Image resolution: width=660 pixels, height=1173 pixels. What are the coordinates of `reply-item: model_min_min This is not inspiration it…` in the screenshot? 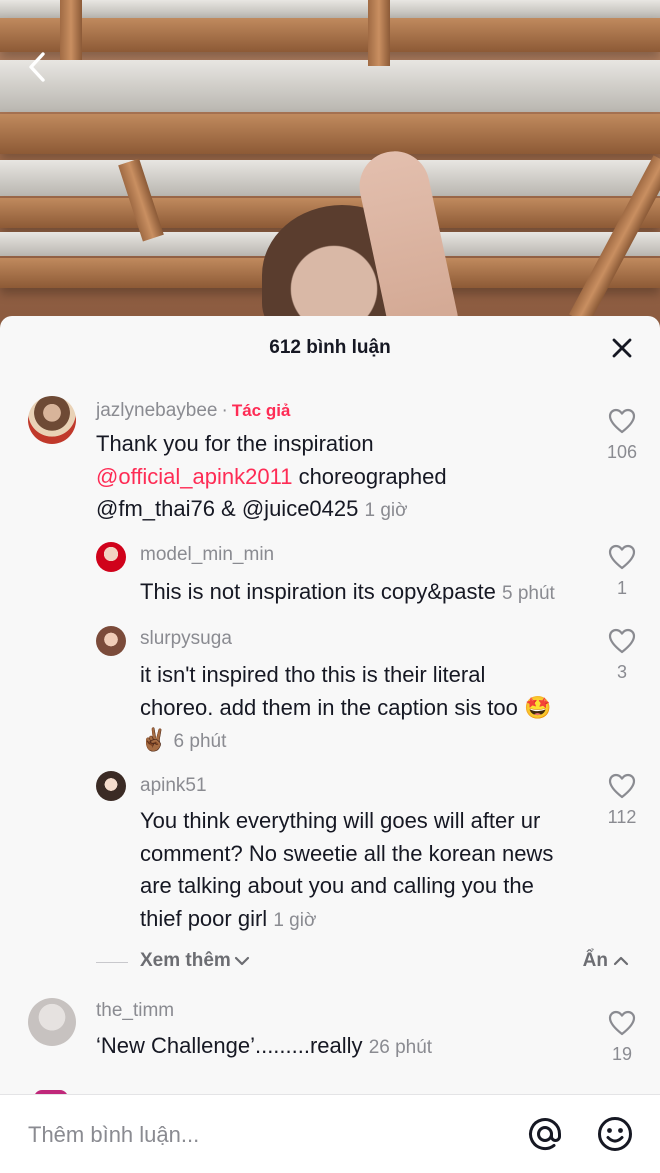 It's located at (330, 573).